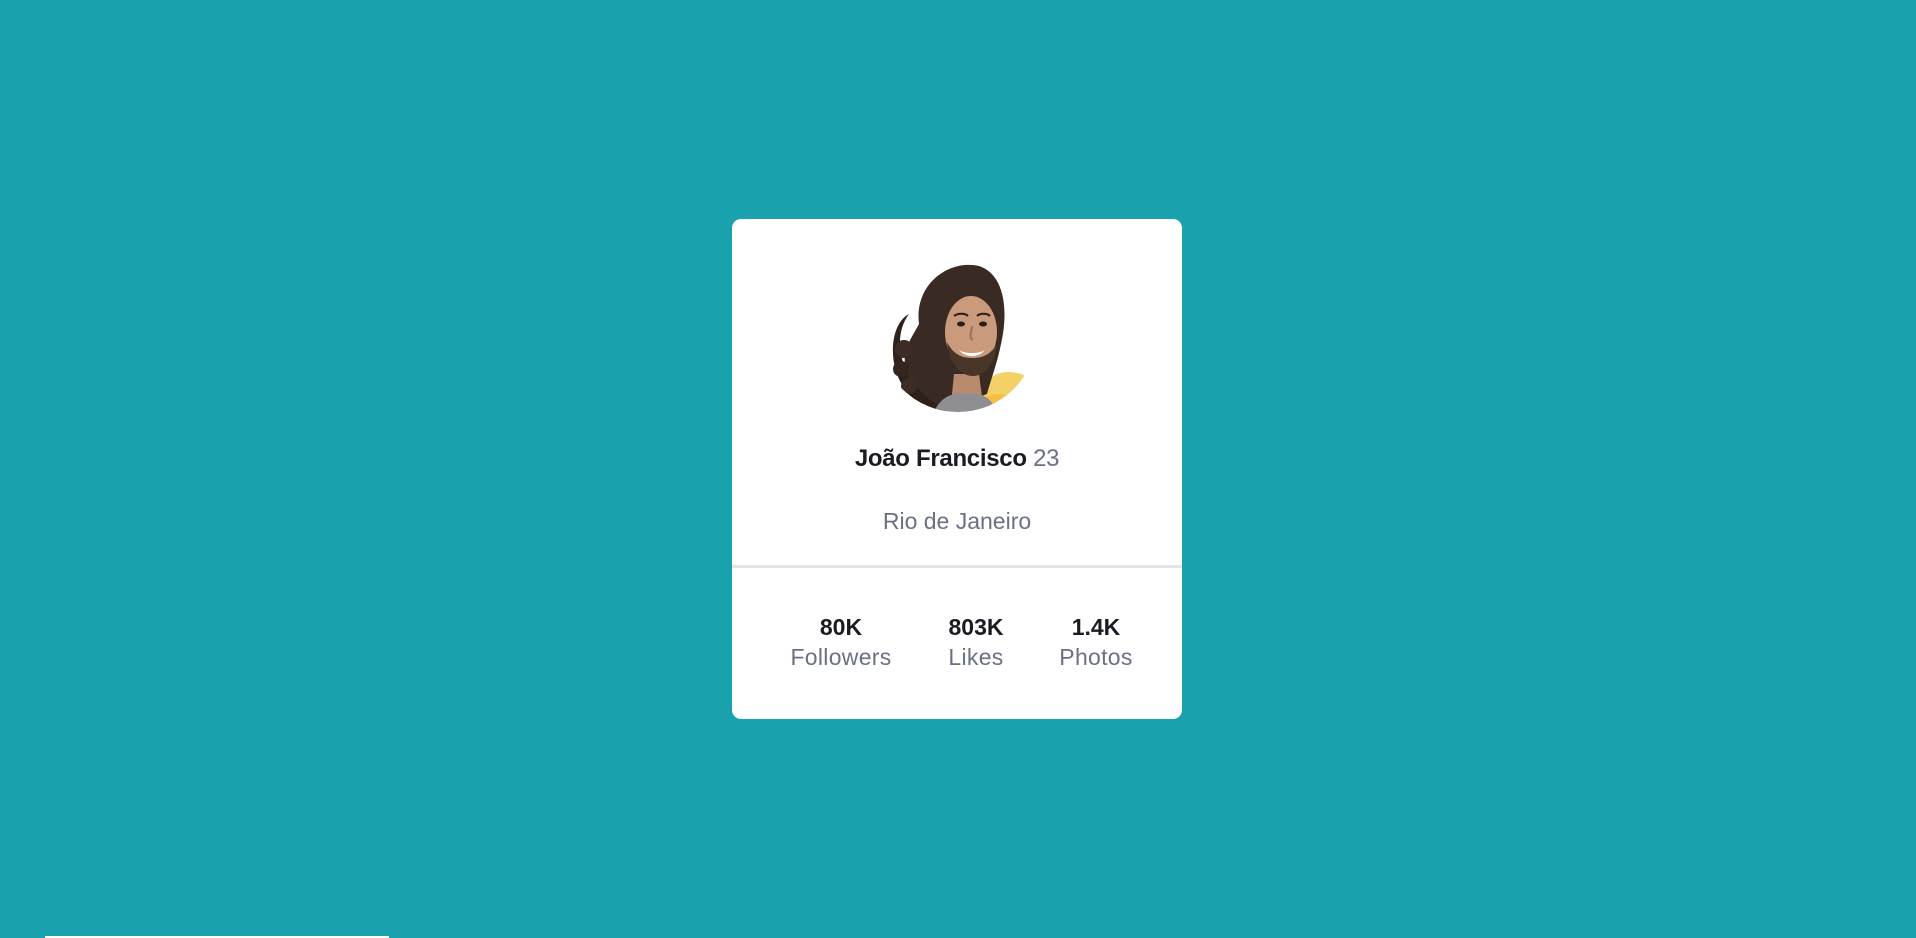 The height and width of the screenshot is (938, 1916). I want to click on stat-label: Photos, so click(1096, 657).